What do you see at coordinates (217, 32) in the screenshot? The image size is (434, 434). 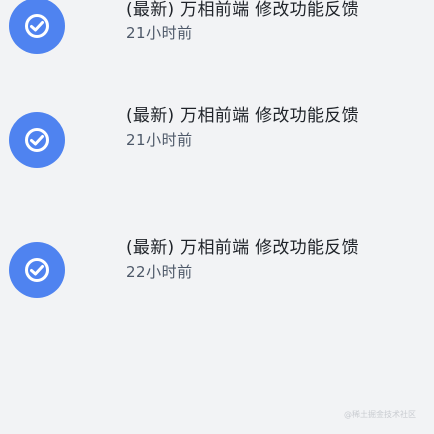 I see `list-item: (最新) 万相前端 修改功能反馈 21小时前` at bounding box center [217, 32].